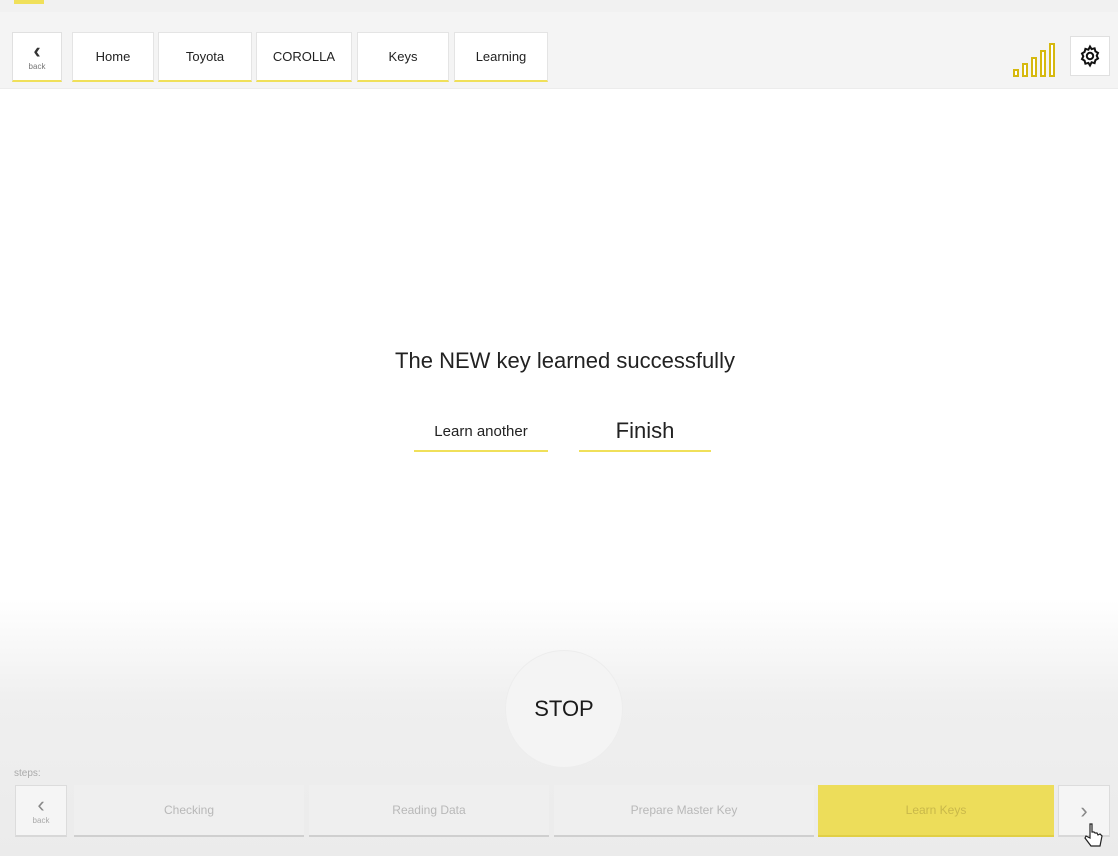 The height and width of the screenshot is (856, 1118). What do you see at coordinates (565, 360) in the screenshot?
I see `success-message: The NEW key learned successfully` at bounding box center [565, 360].